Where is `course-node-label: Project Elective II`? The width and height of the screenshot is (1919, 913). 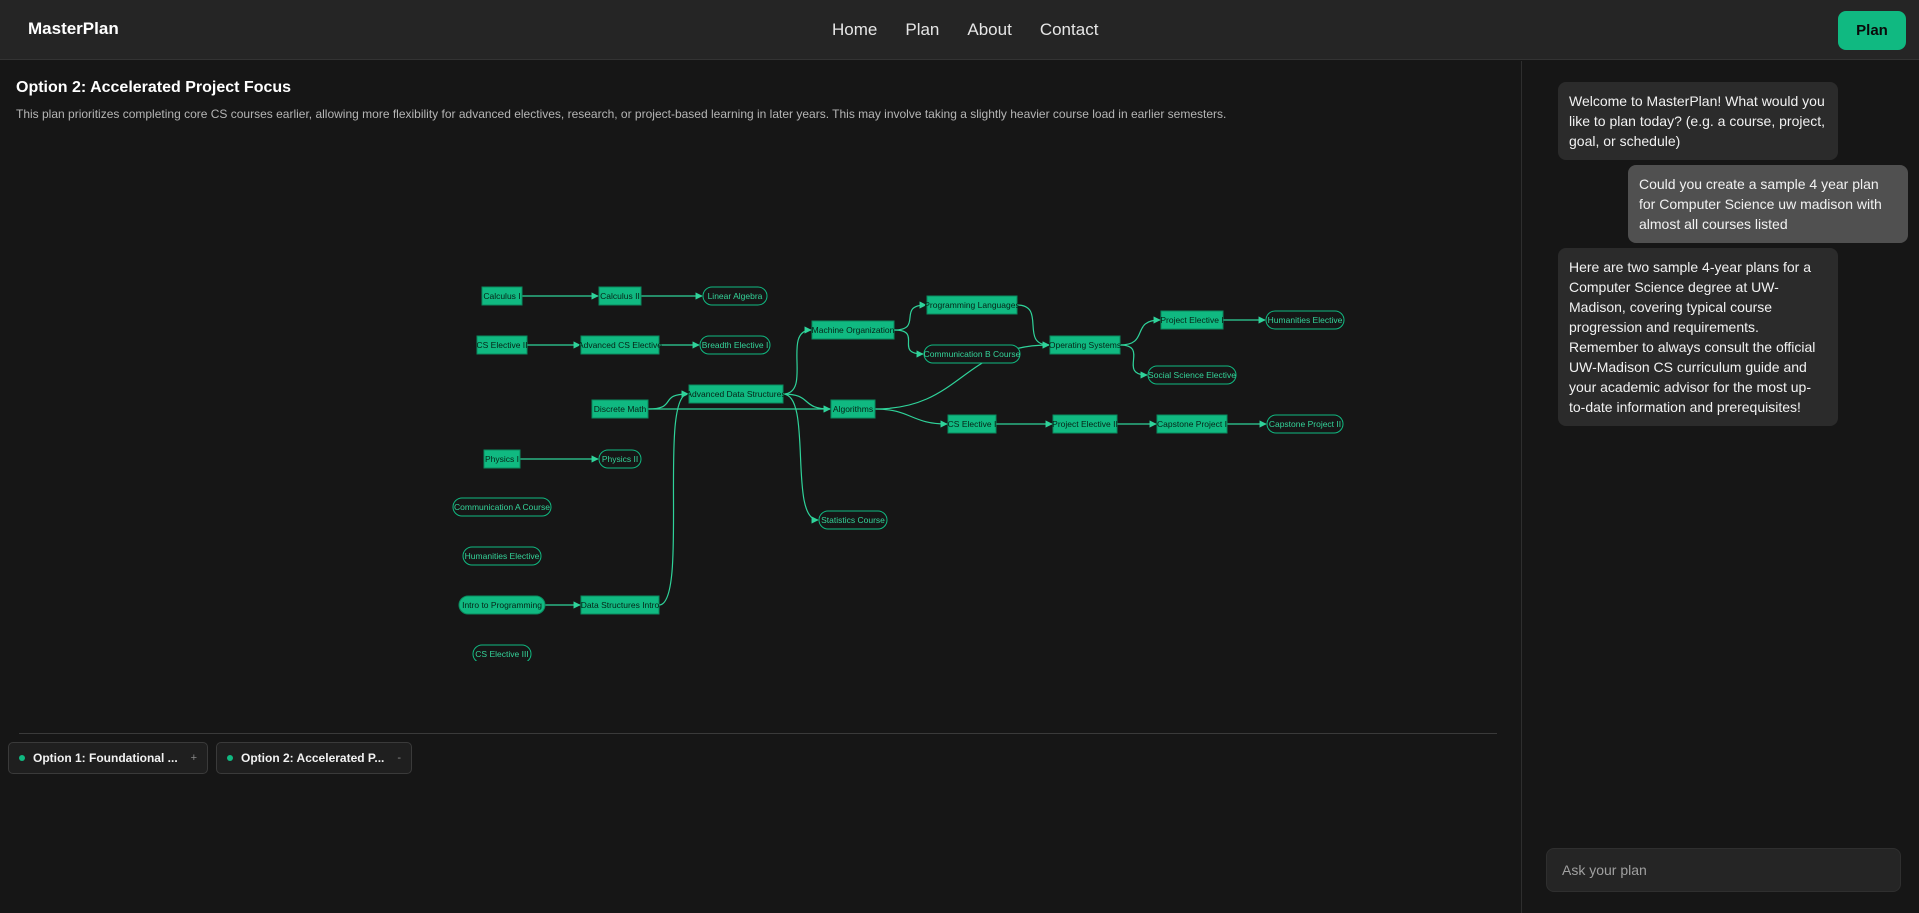
course-node-label: Project Elective II is located at coordinates (1085, 424).